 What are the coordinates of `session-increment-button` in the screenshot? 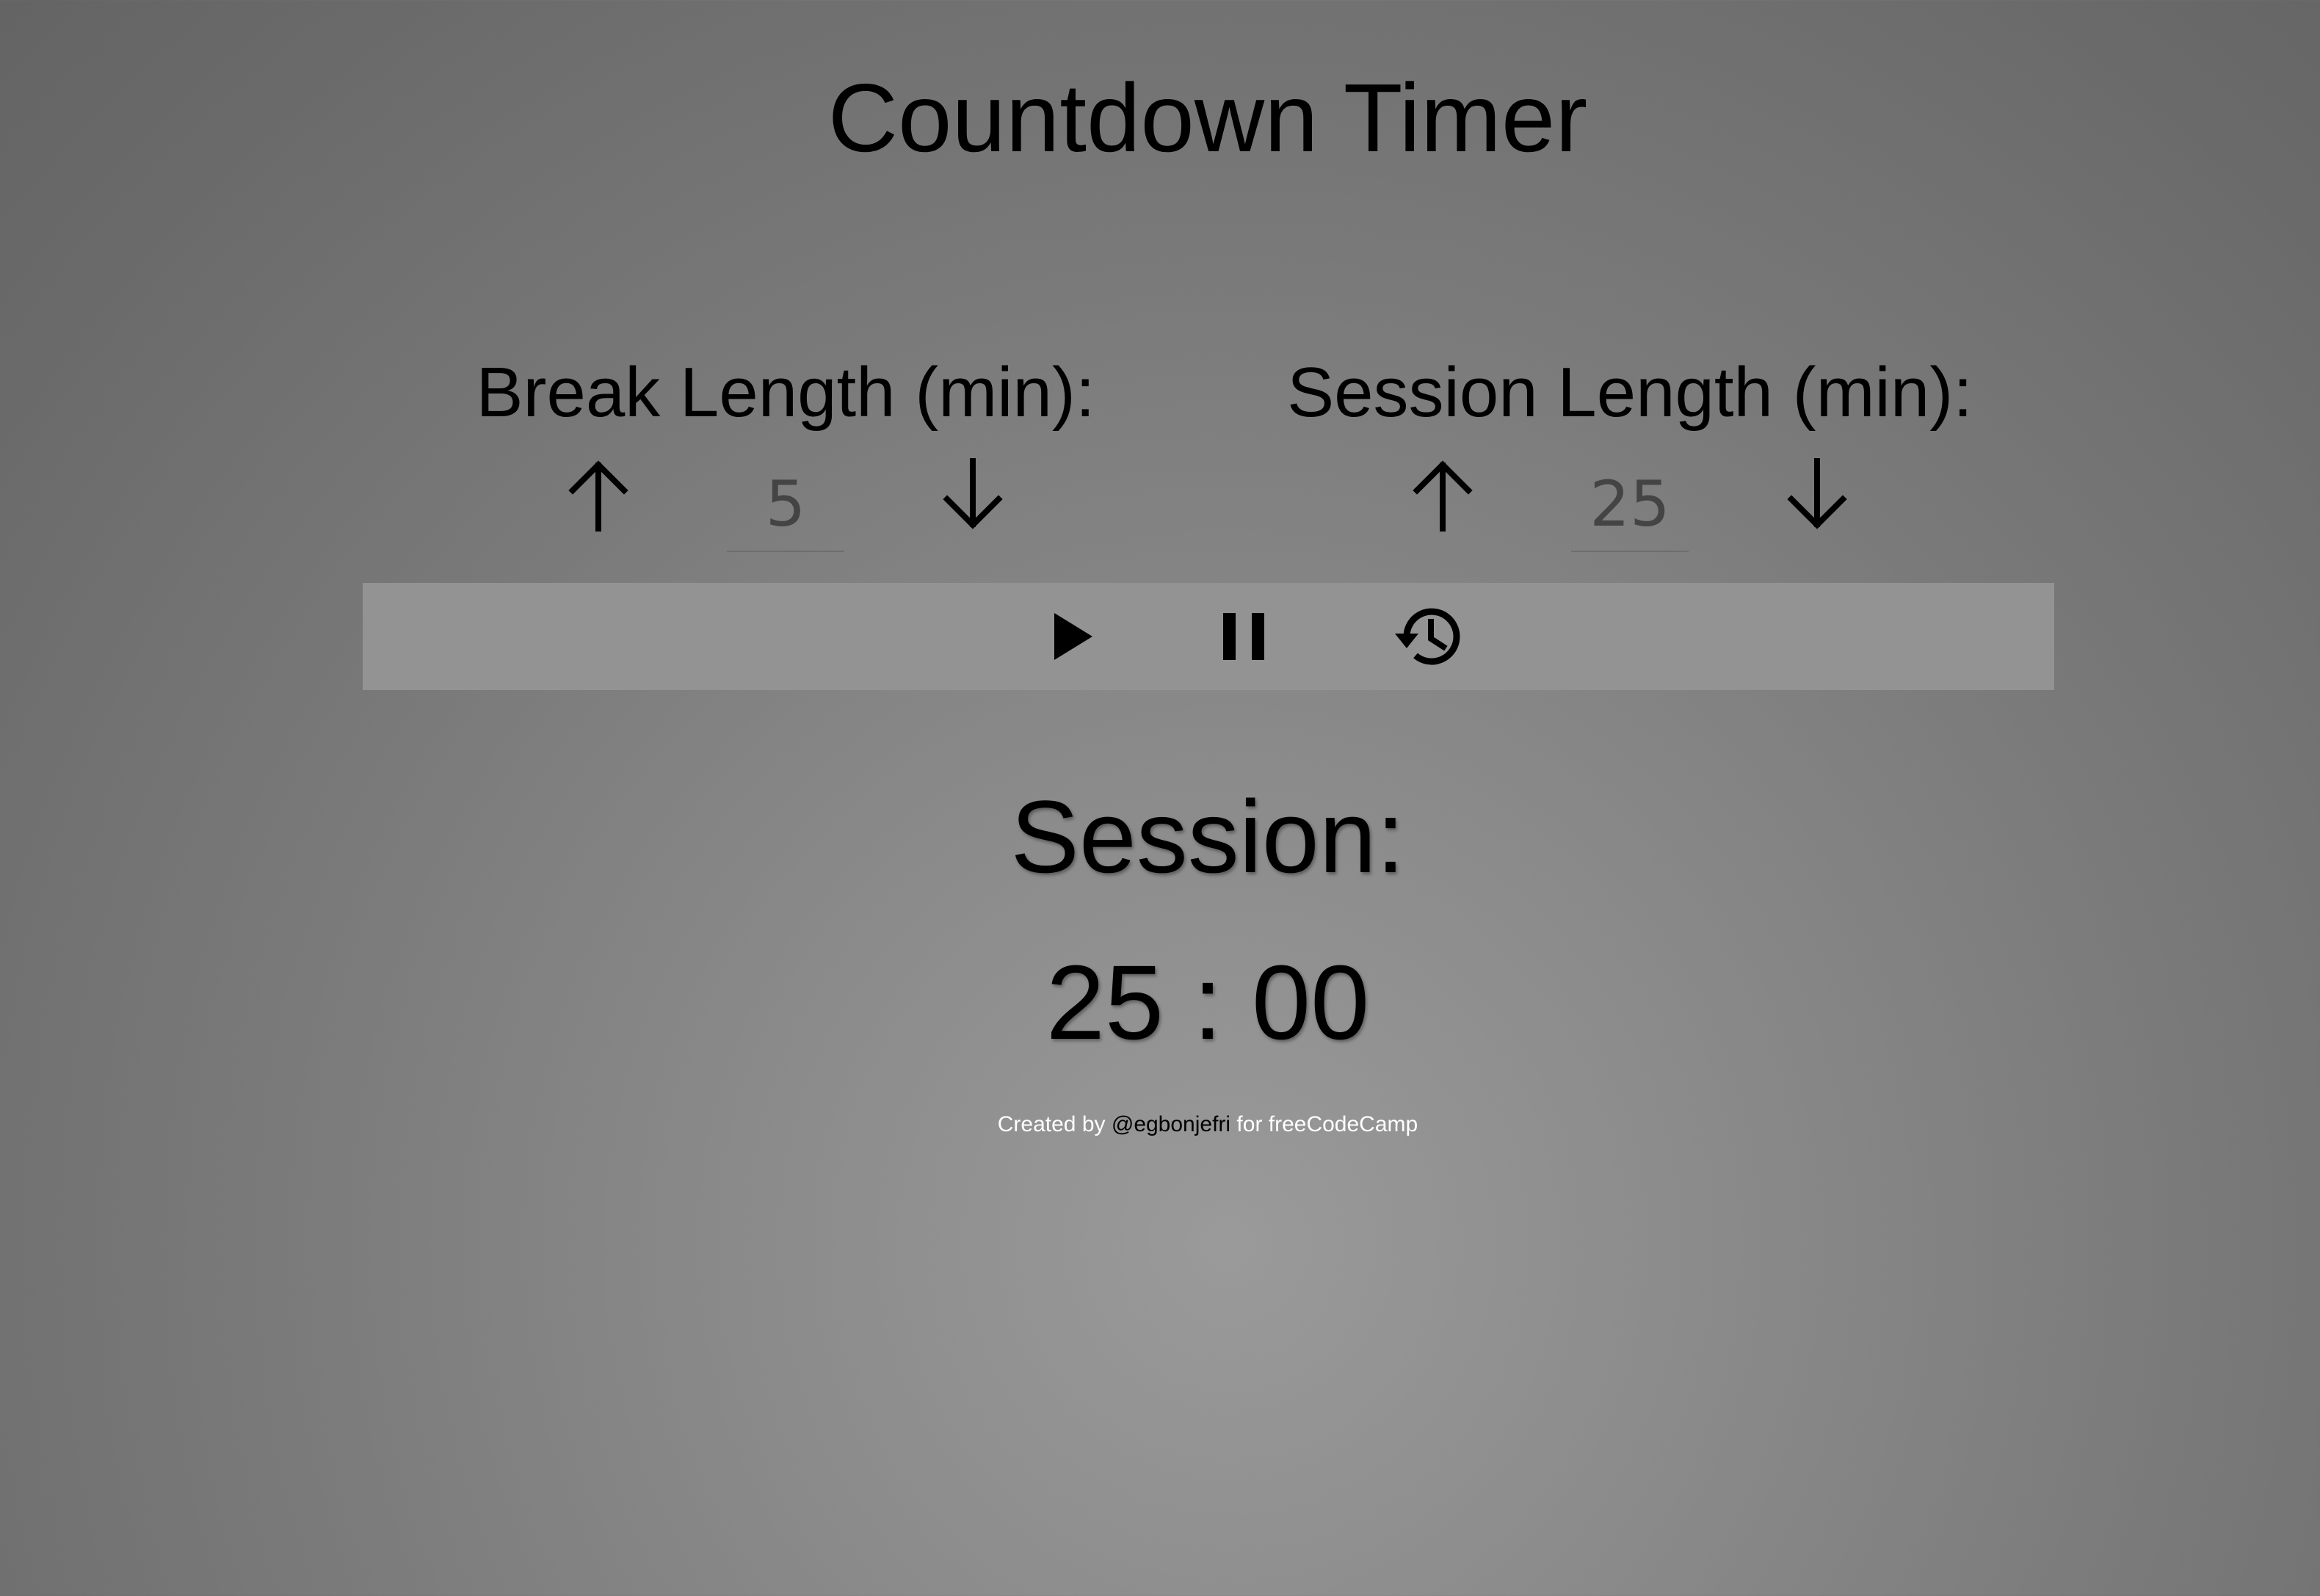 It's located at (1443, 495).